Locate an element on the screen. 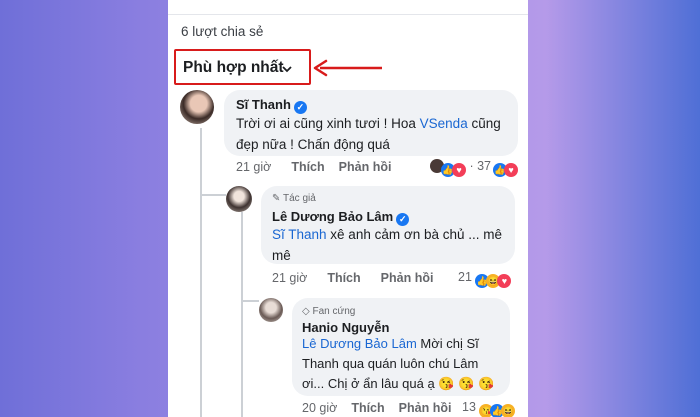 Image resolution: width=700 pixels, height=417 pixels. author-badge: ✎ Tác giả is located at coordinates (294, 198).